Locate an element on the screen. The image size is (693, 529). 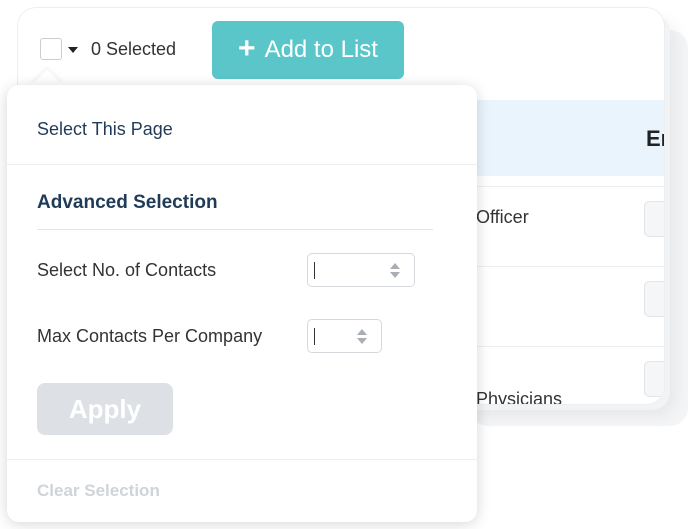
contacts-count-label: Select No. of Contacts is located at coordinates (127, 270).